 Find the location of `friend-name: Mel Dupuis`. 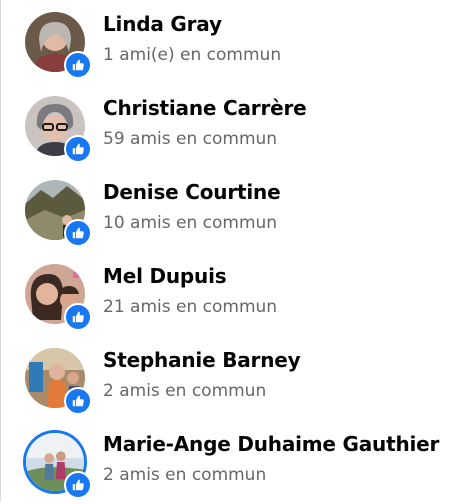

friend-name: Mel Dupuis is located at coordinates (165, 276).